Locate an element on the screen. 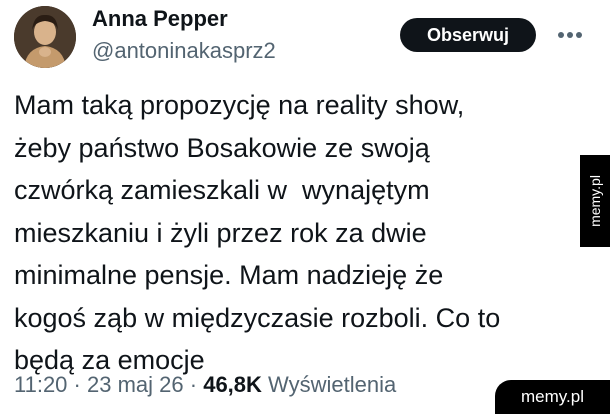 The height and width of the screenshot is (414, 610). author-handle: @antoninakasprz2 is located at coordinates (184, 51).